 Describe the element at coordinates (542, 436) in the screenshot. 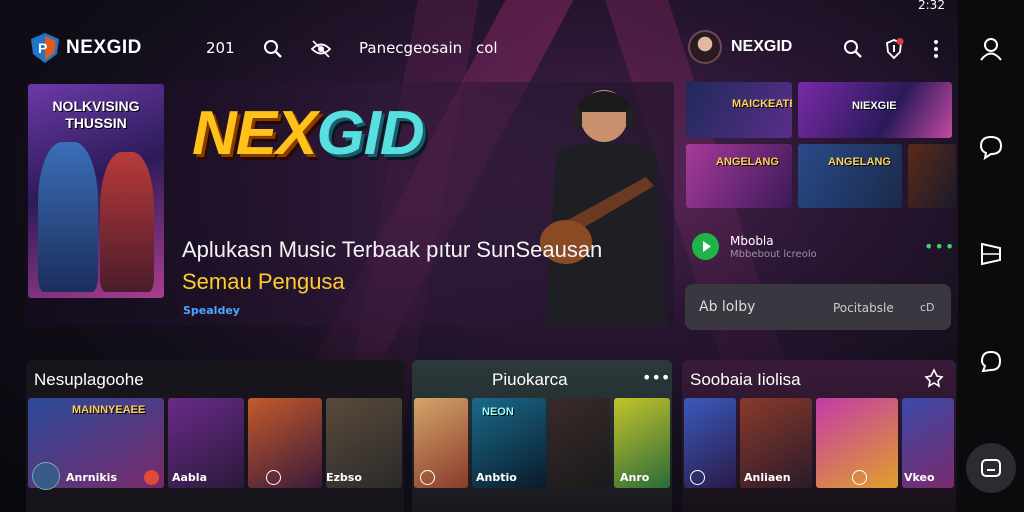

I see `category-card: Piuokarca ••• NEON Anbtio Anro` at that location.